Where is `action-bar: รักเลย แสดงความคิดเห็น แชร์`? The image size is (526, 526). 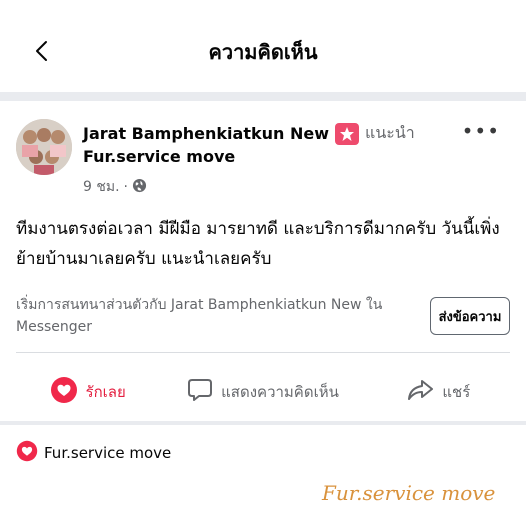 action-bar: รักเลย แสดงความคิดเห็น แชร์ is located at coordinates (263, 392).